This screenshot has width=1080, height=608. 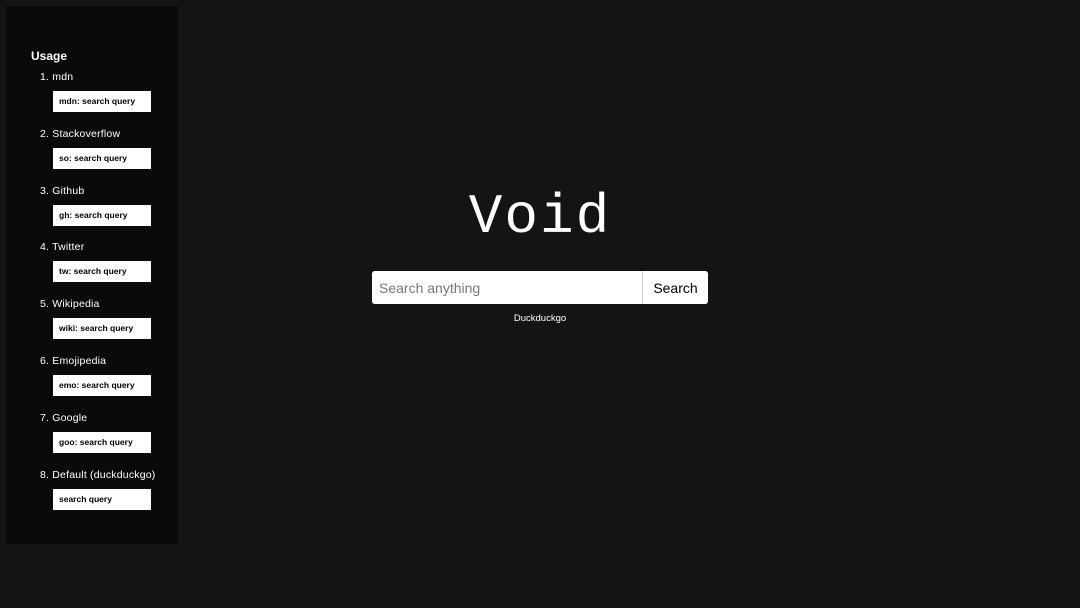 What do you see at coordinates (102, 385) in the screenshot?
I see `usage-item-example: emo: search query` at bounding box center [102, 385].